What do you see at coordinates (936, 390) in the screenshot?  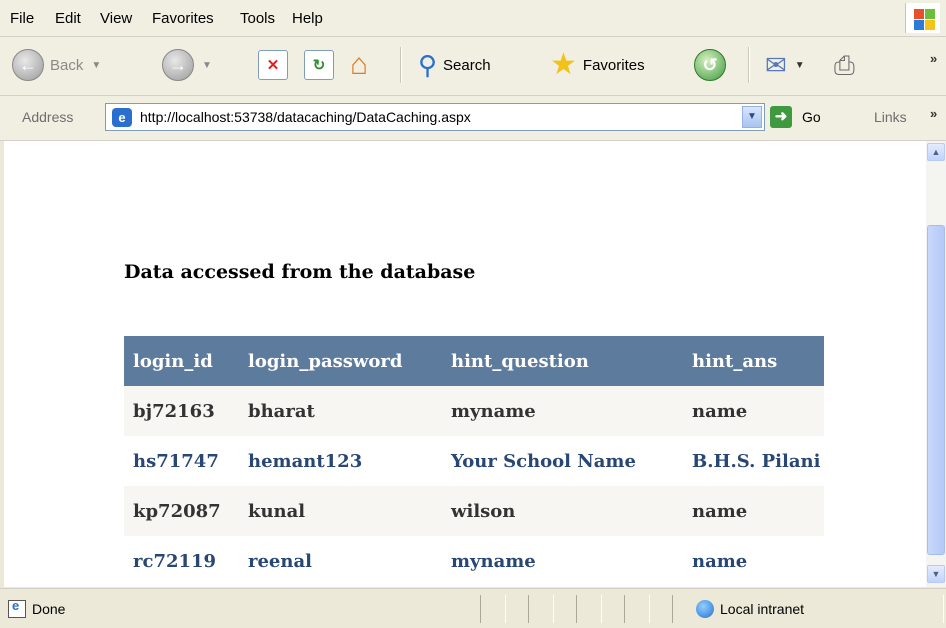 I see `scroll-thumb` at bounding box center [936, 390].